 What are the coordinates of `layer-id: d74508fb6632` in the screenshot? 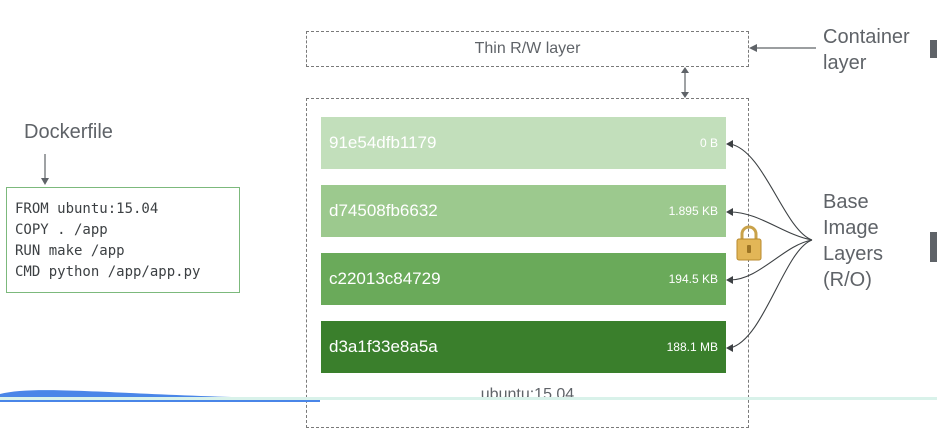 It's located at (383, 210).